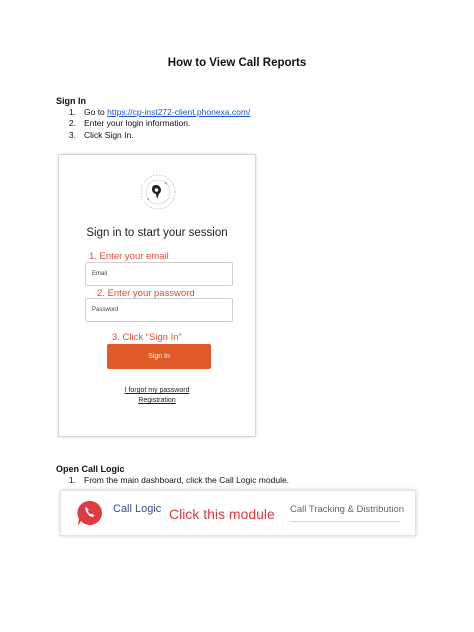  Describe the element at coordinates (222, 514) in the screenshot. I see `annotation-click-module: Click this module` at that location.